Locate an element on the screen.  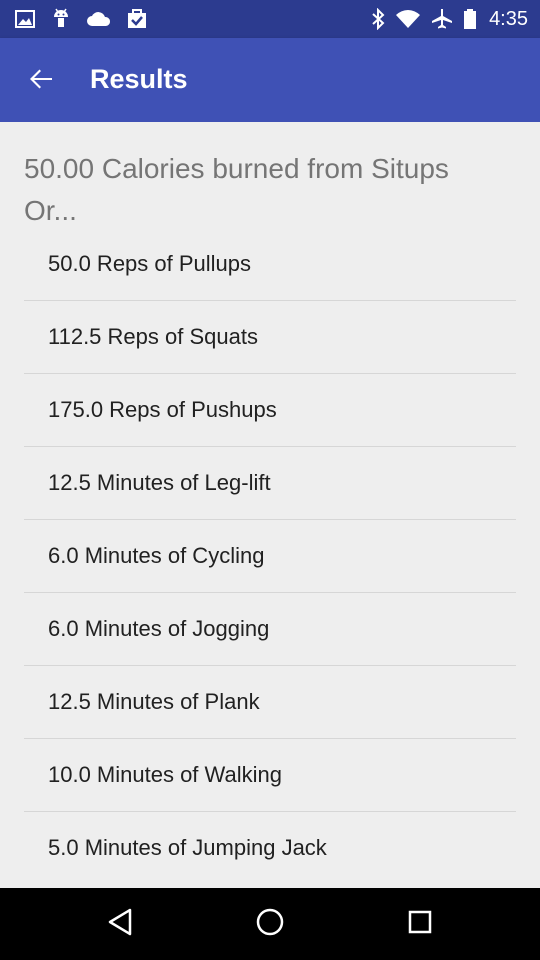
list-item-label: 50.0 Reps of Pullups is located at coordinates (150, 263).